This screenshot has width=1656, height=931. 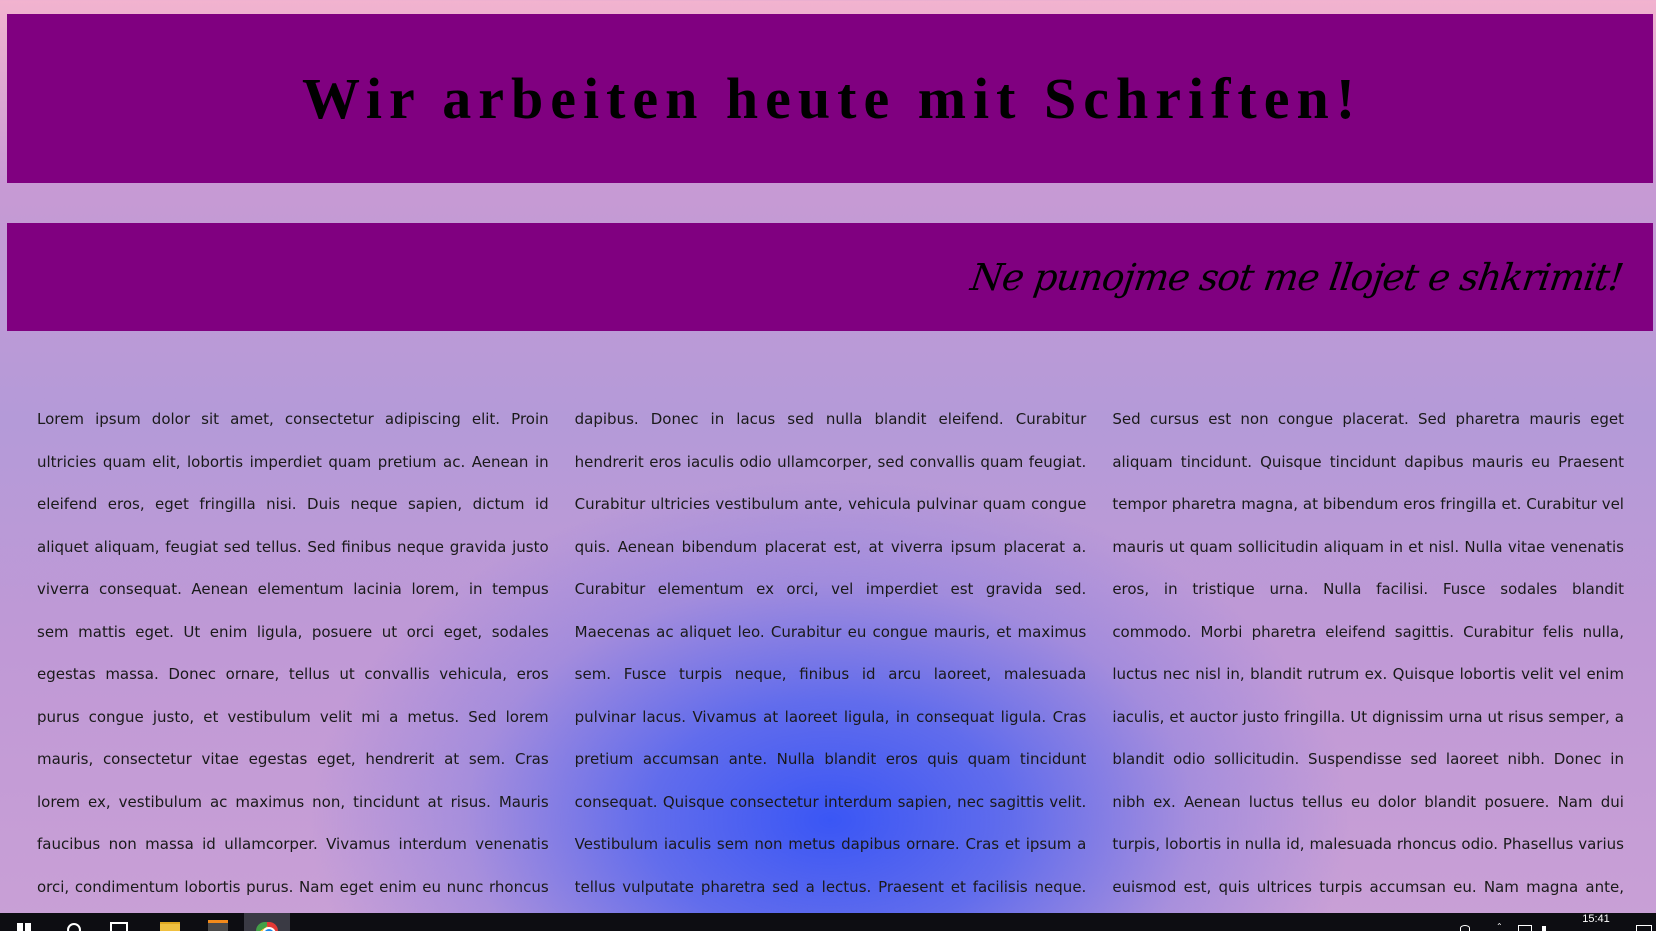 What do you see at coordinates (267, 926) in the screenshot?
I see `chrome-icon` at bounding box center [267, 926].